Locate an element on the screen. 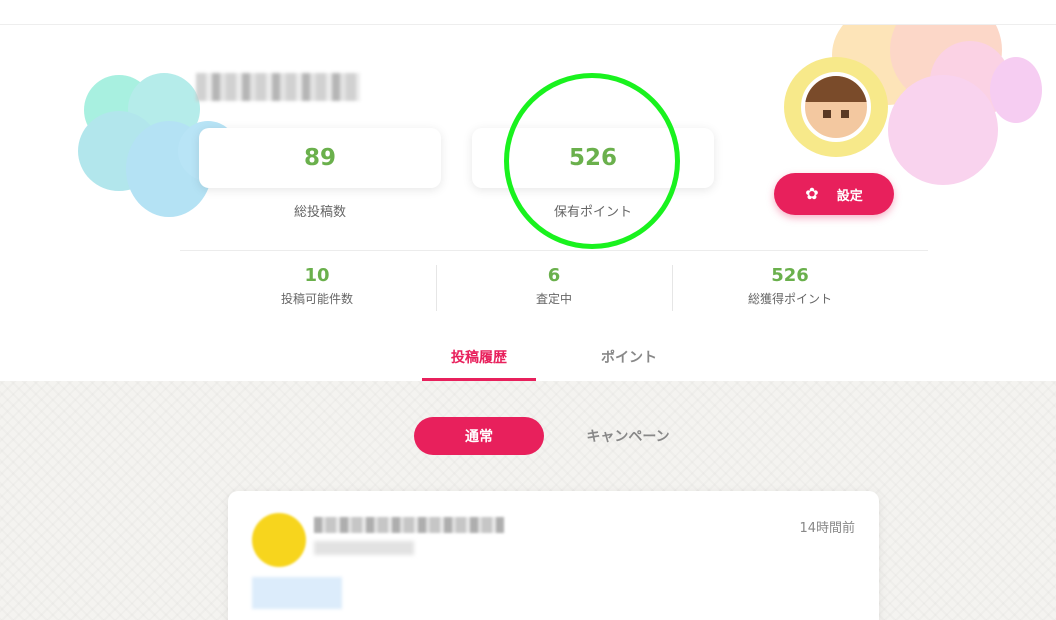 Image resolution: width=1056 pixels, height=620 pixels. postable-count-stat: 10 投稿可能件数 is located at coordinates (317, 288).